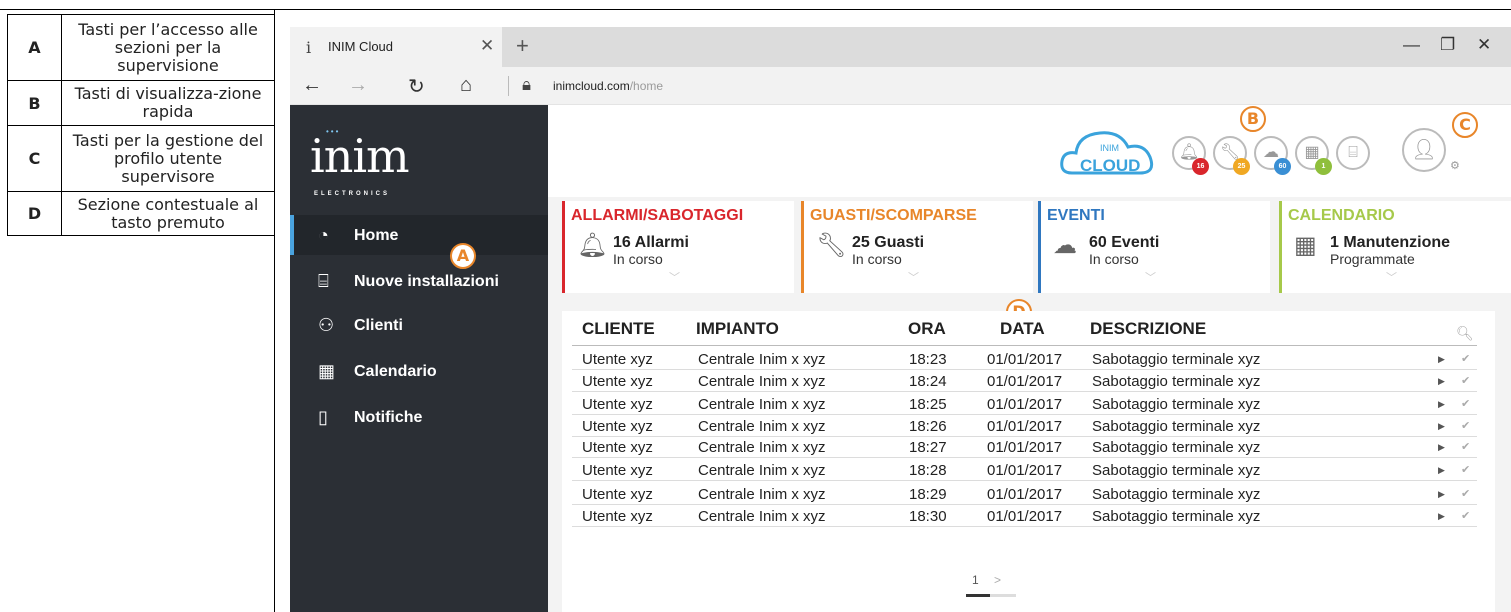 This screenshot has height=612, width=1511. Describe the element at coordinates (396, 47) in the screenshot. I see `browser-tab: i INIM Cloud ✕` at that location.